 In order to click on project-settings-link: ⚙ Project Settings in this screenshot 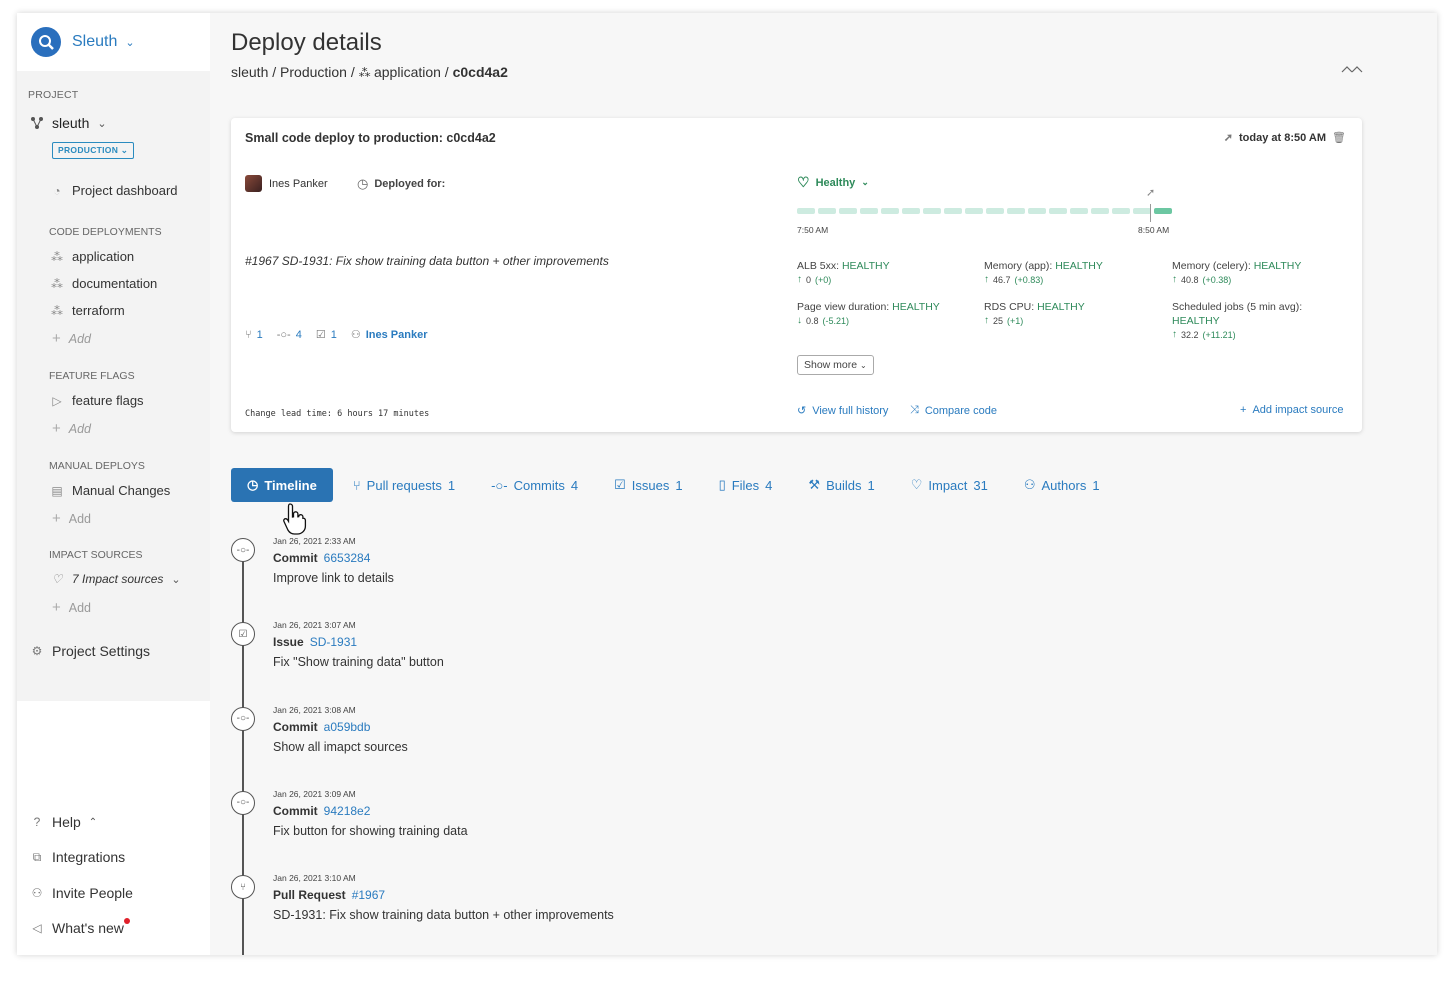, I will do `click(90, 651)`.